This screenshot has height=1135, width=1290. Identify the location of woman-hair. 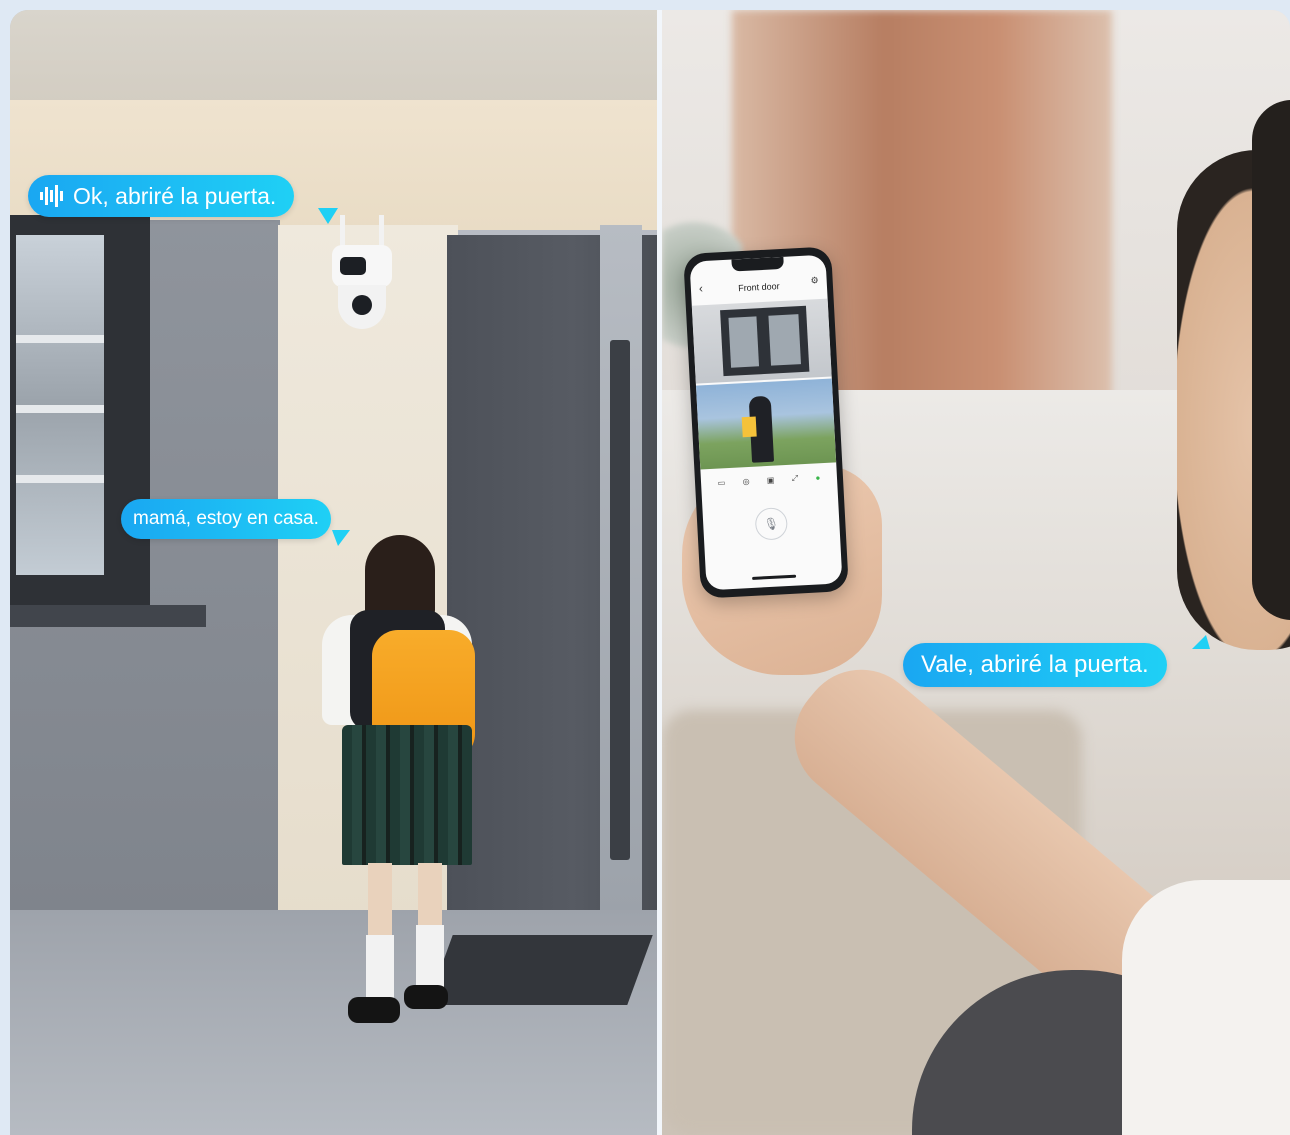
(1271, 360).